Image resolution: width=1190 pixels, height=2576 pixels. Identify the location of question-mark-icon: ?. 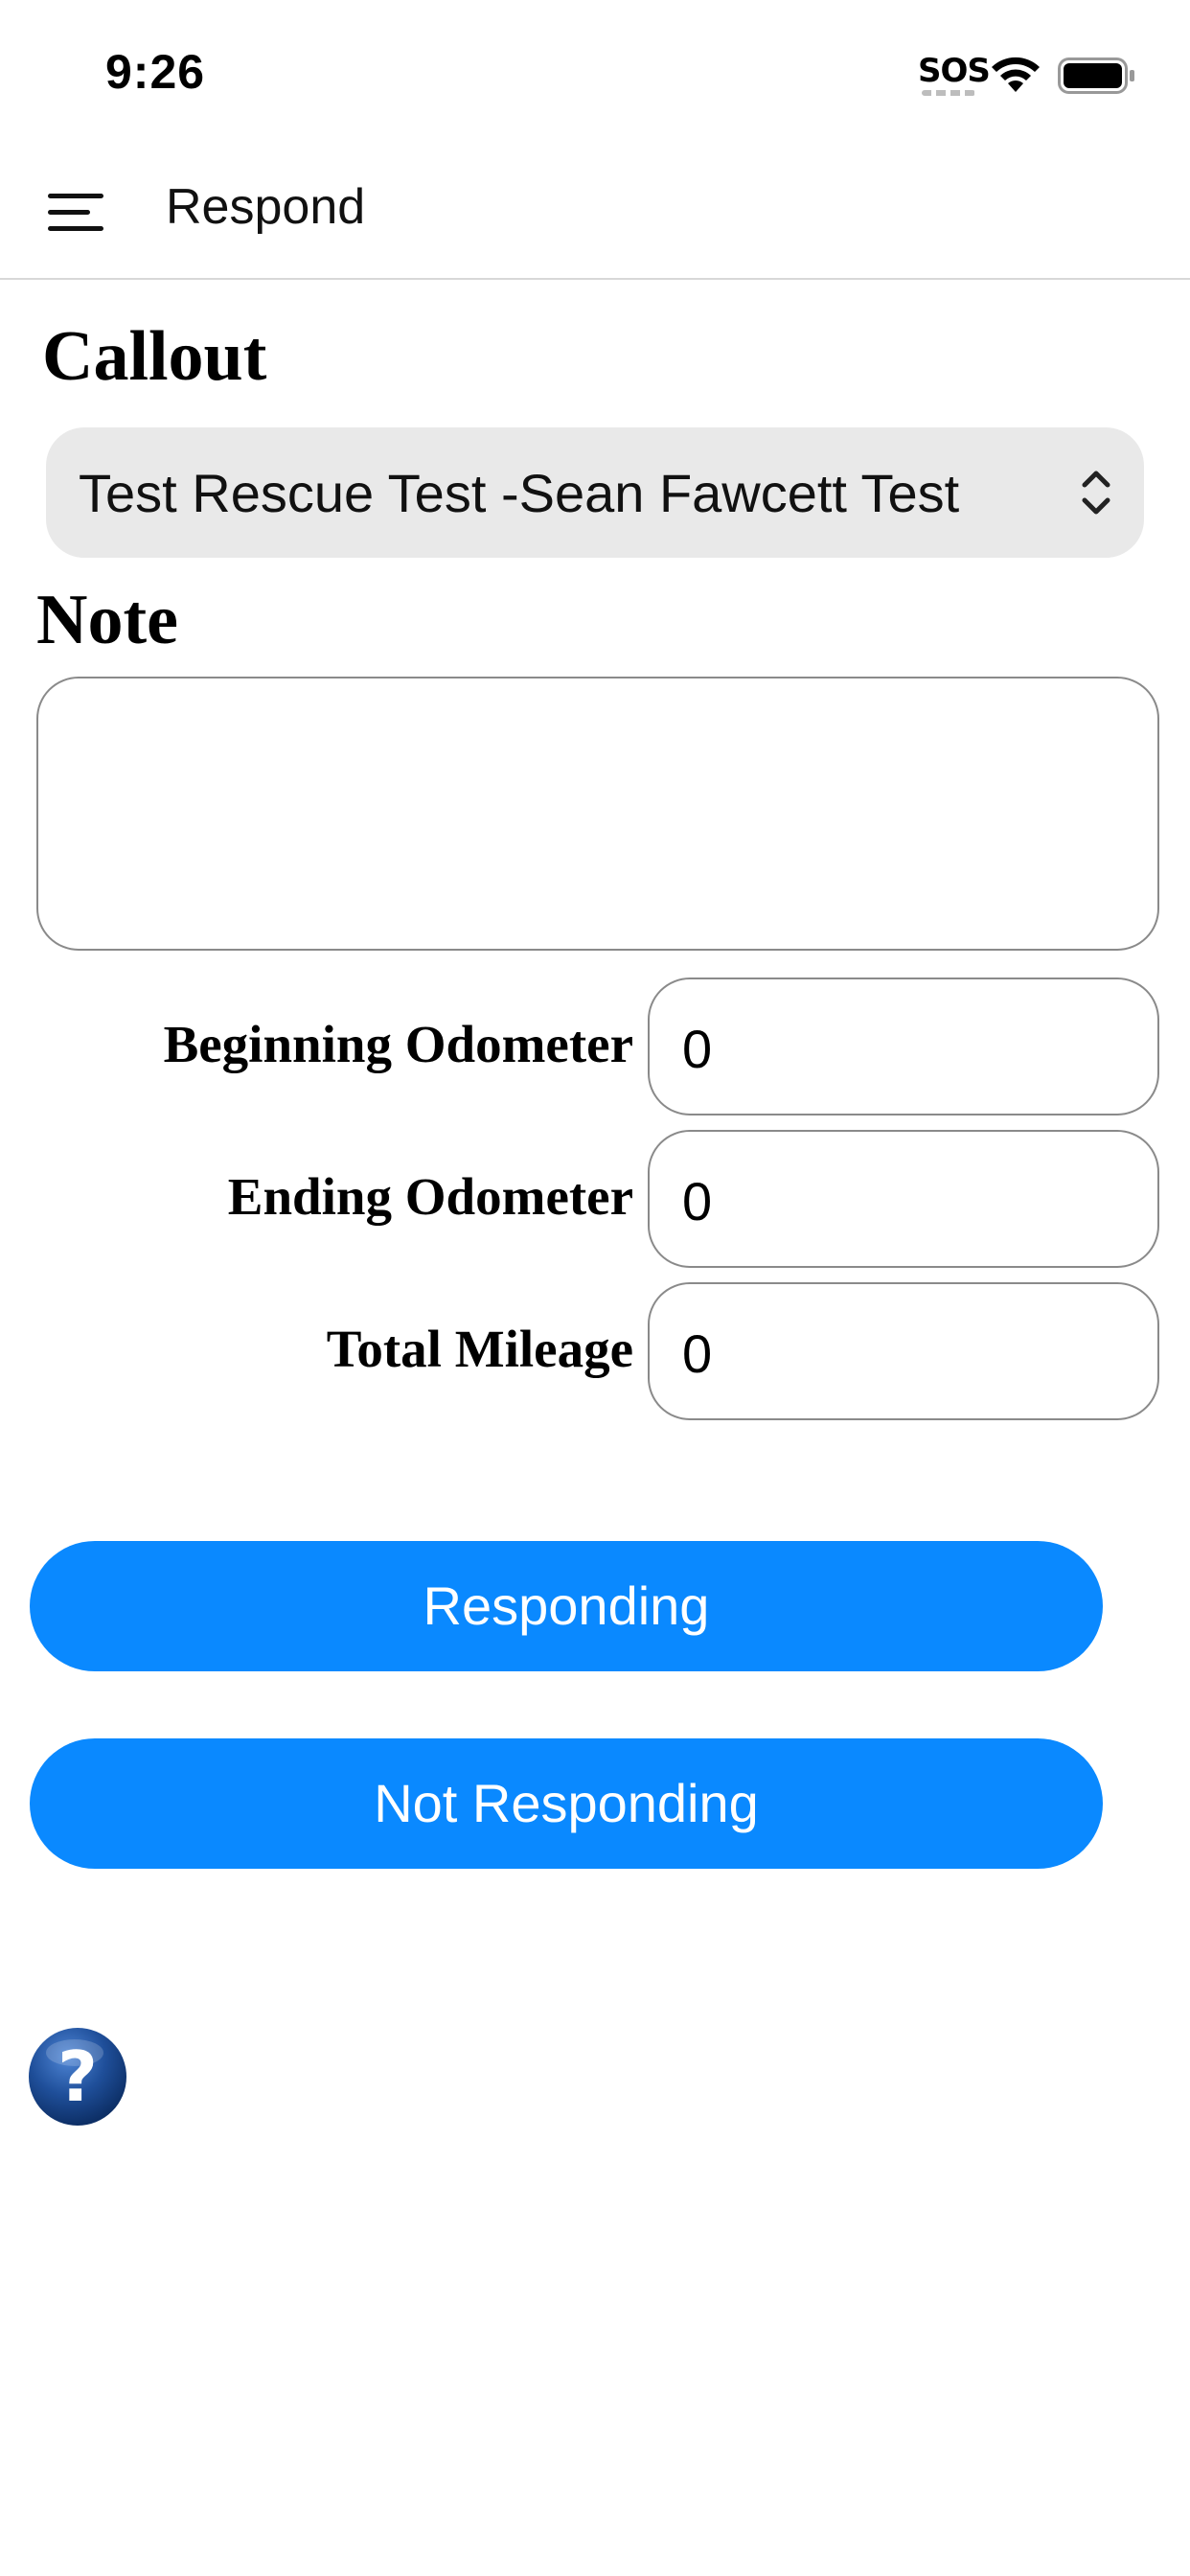
(78, 2077).